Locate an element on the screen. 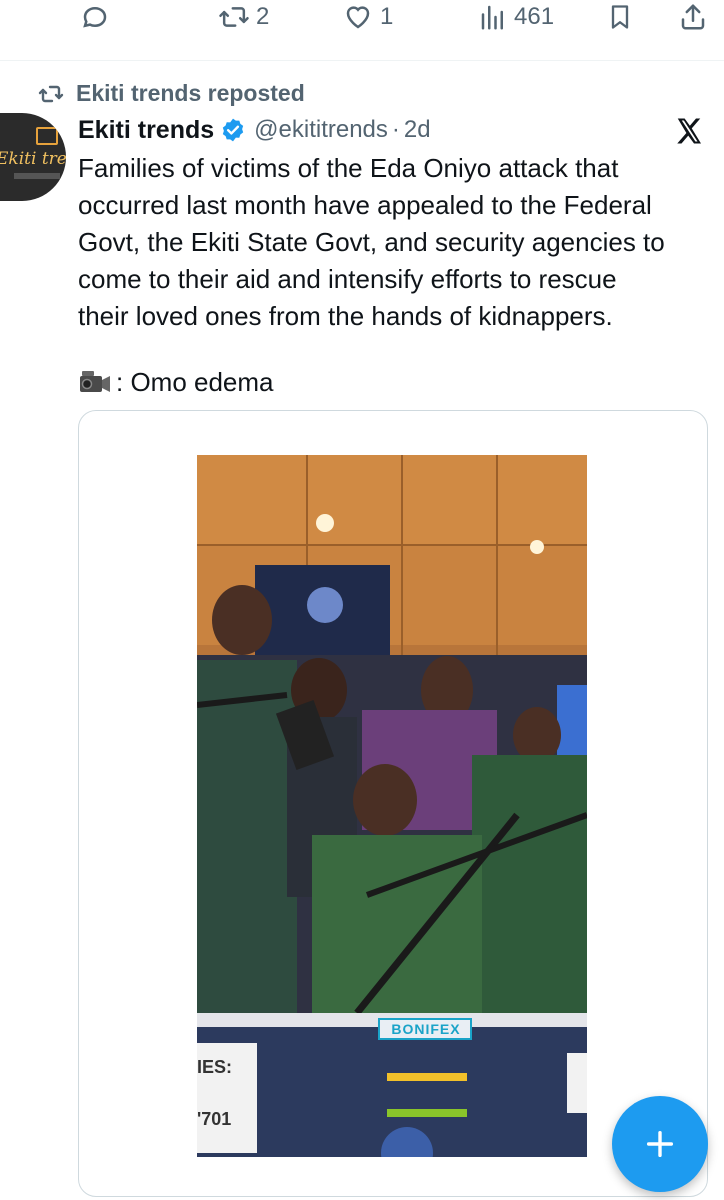 The image size is (724, 1200). station-label: BONIFEX is located at coordinates (426, 1029).